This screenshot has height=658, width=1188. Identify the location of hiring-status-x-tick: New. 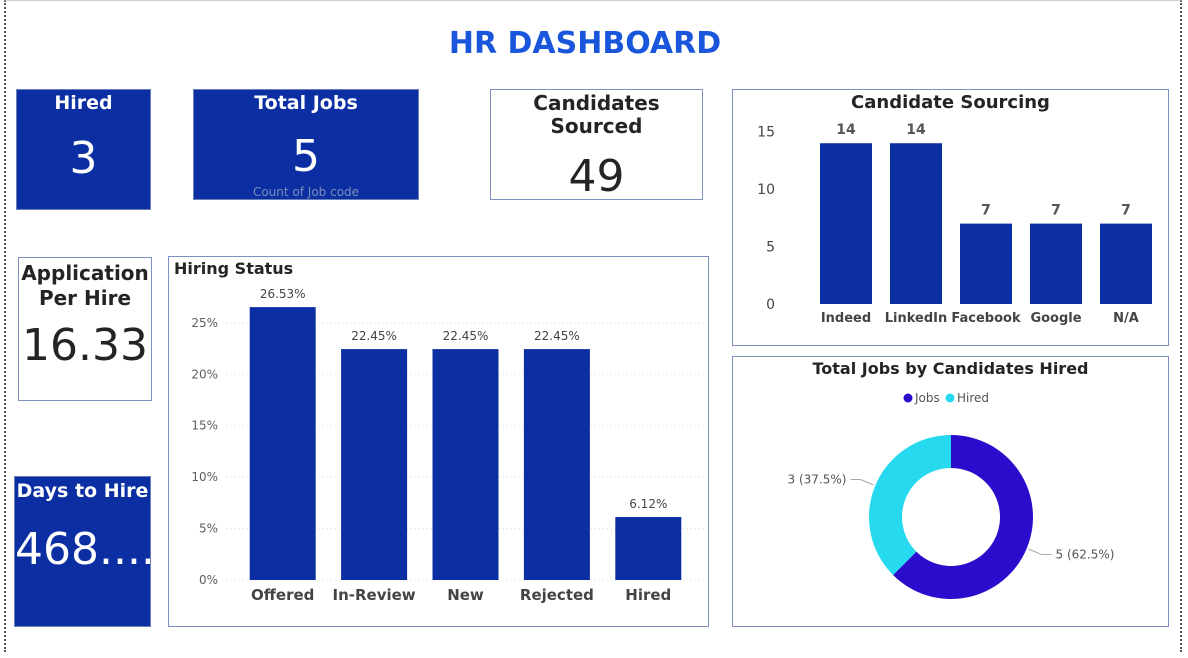
(465, 595).